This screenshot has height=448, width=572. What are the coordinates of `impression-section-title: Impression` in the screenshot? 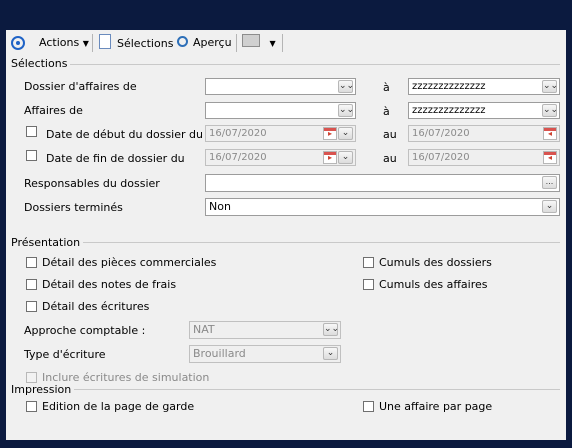 It's located at (43, 389).